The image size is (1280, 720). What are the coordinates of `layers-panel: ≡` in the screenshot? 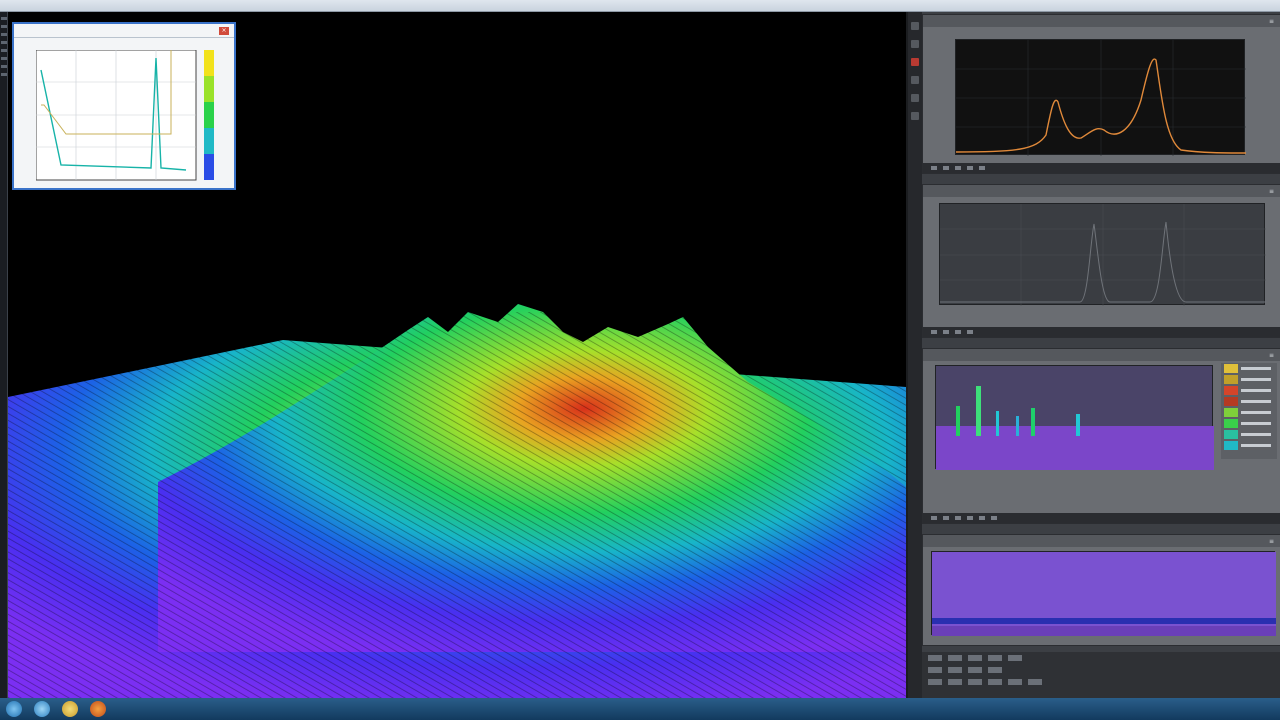 It's located at (1101, 436).